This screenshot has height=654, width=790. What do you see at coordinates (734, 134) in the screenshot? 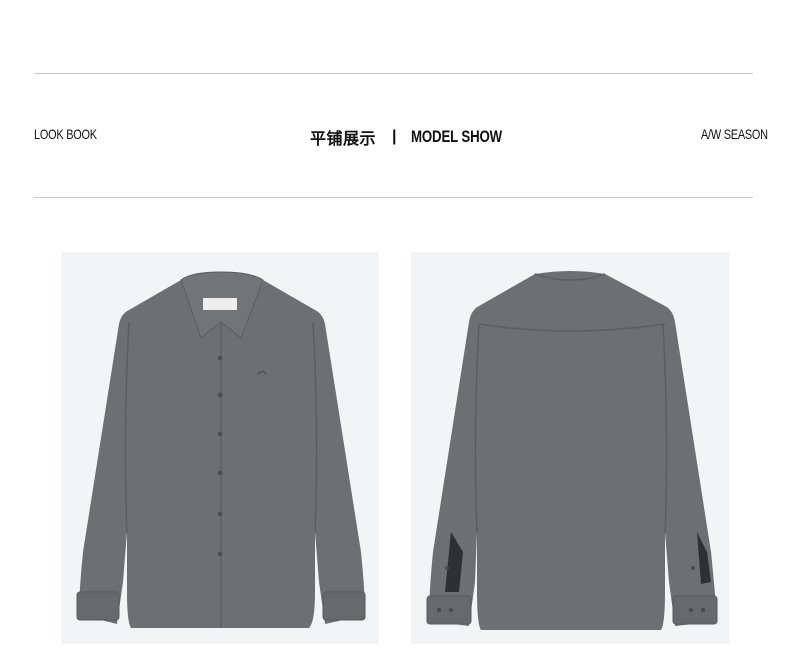
I see `season-label: A/W SEASON` at bounding box center [734, 134].